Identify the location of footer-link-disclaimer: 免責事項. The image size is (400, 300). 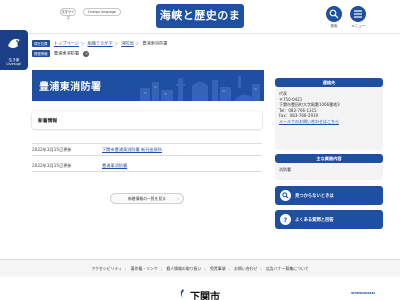
(218, 268).